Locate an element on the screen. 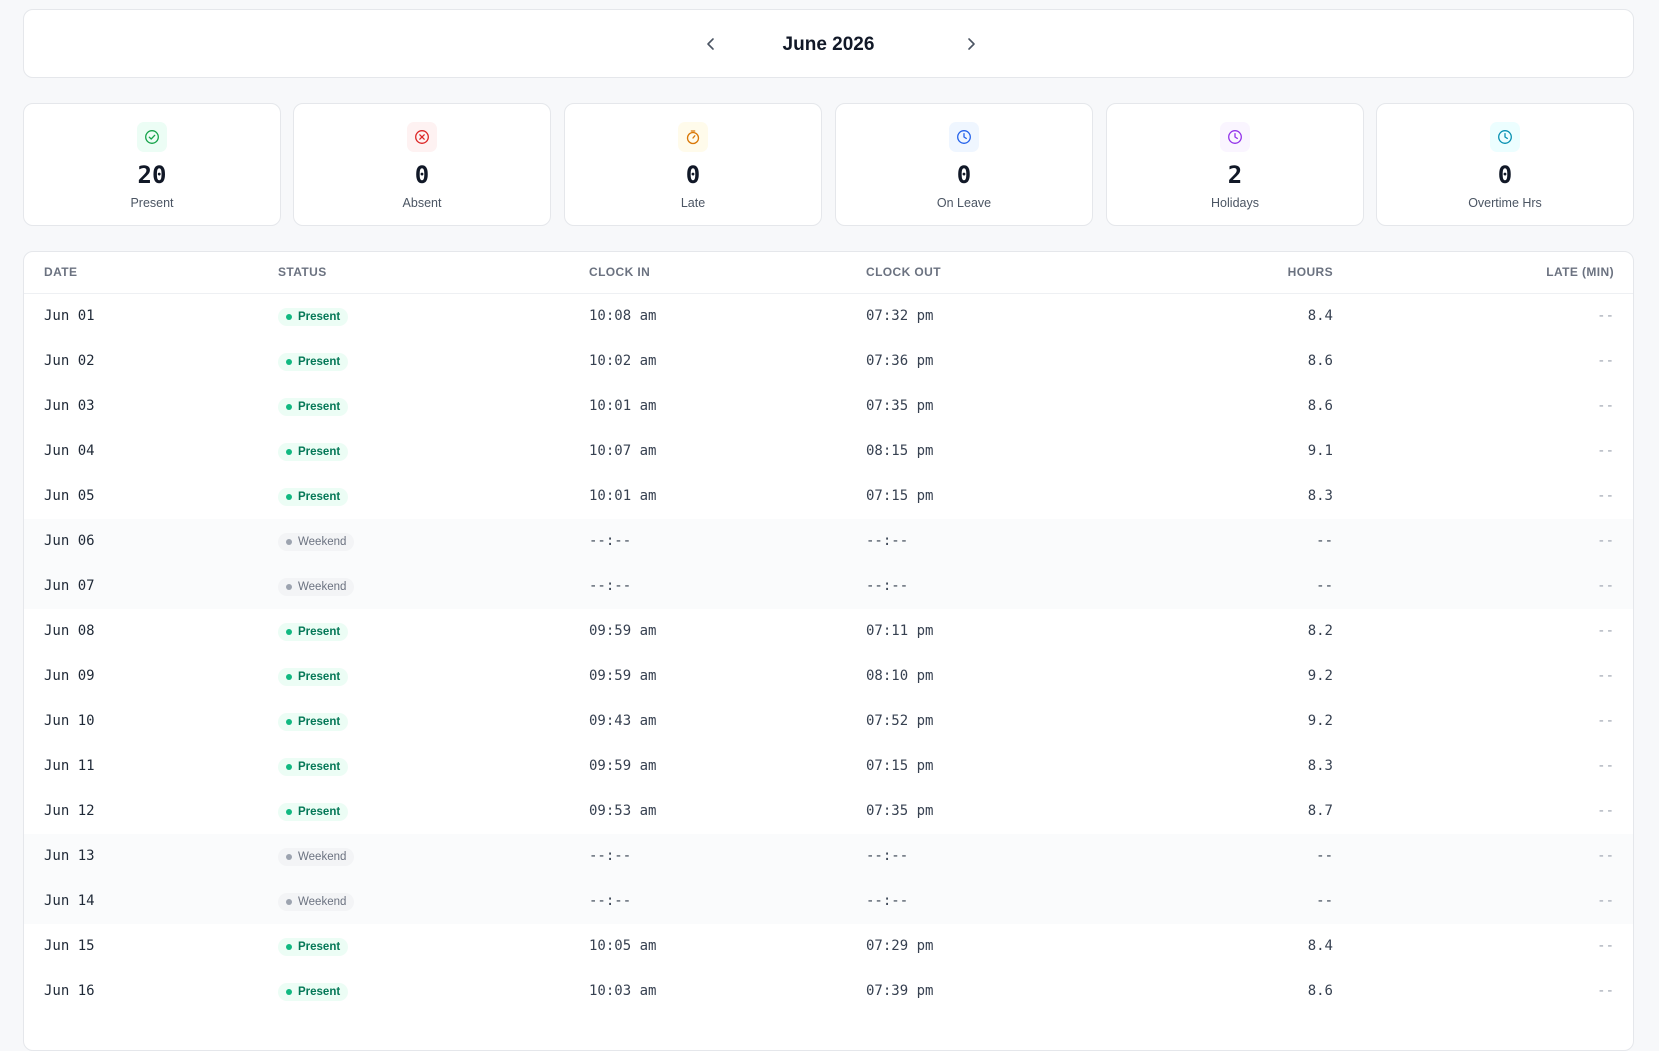  table-row: Jun 12 Present 09:53 am 07:35 pm 8.7 -- is located at coordinates (828, 811).